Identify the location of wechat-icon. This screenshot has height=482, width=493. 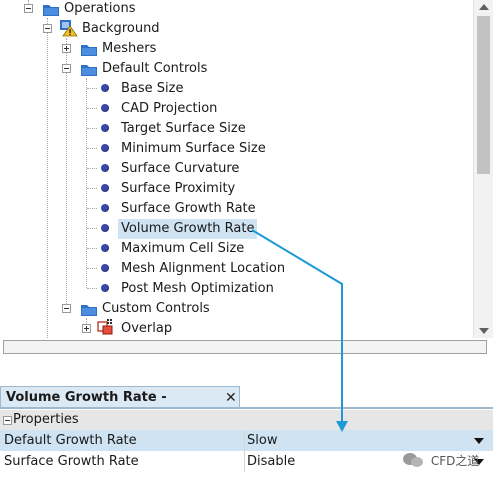
(413, 460).